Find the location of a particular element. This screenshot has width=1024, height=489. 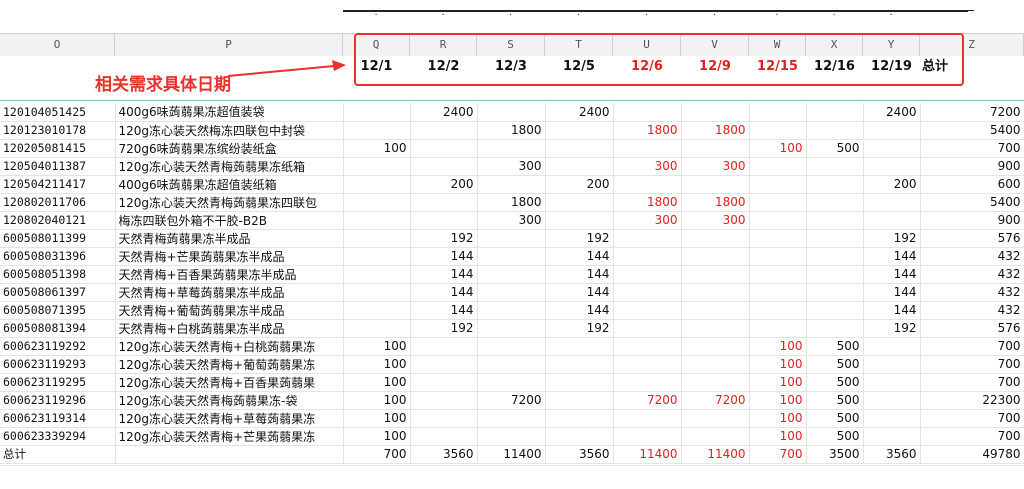

cell-name: 120g冻心装天然青梅+草莓蒟蒻果冻 is located at coordinates (229, 418).